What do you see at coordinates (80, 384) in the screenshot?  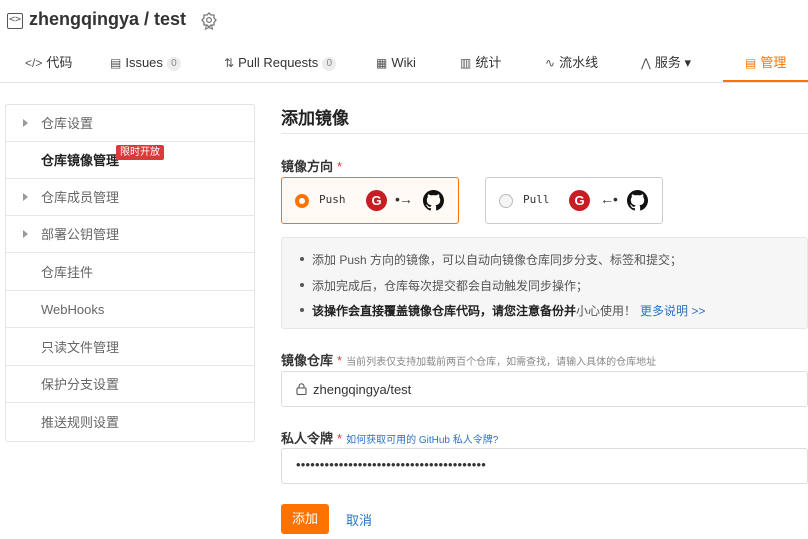 I see `sidebar-item-label: 保护分支设置` at bounding box center [80, 384].